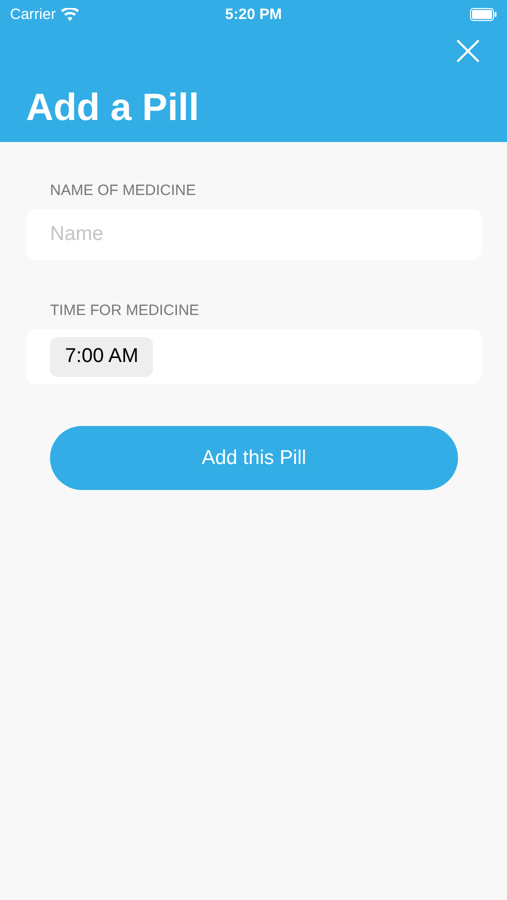  Describe the element at coordinates (33, 14) in the screenshot. I see `carrier-name: Carrier` at that location.